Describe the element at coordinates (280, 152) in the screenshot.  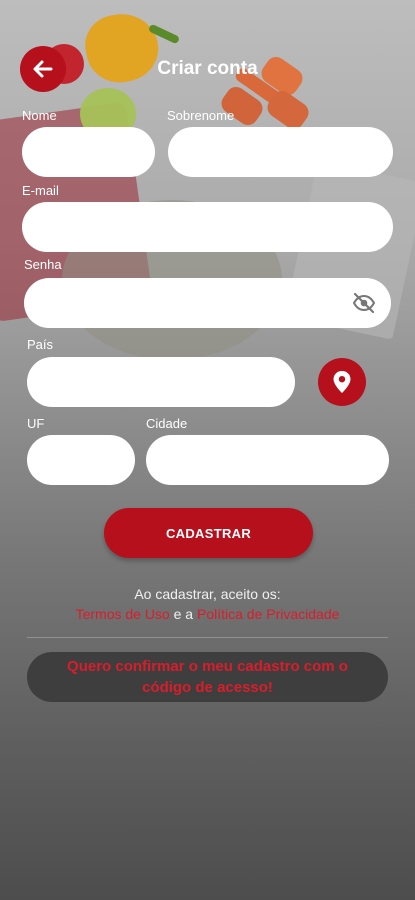
I see `sobrenome-field` at that location.